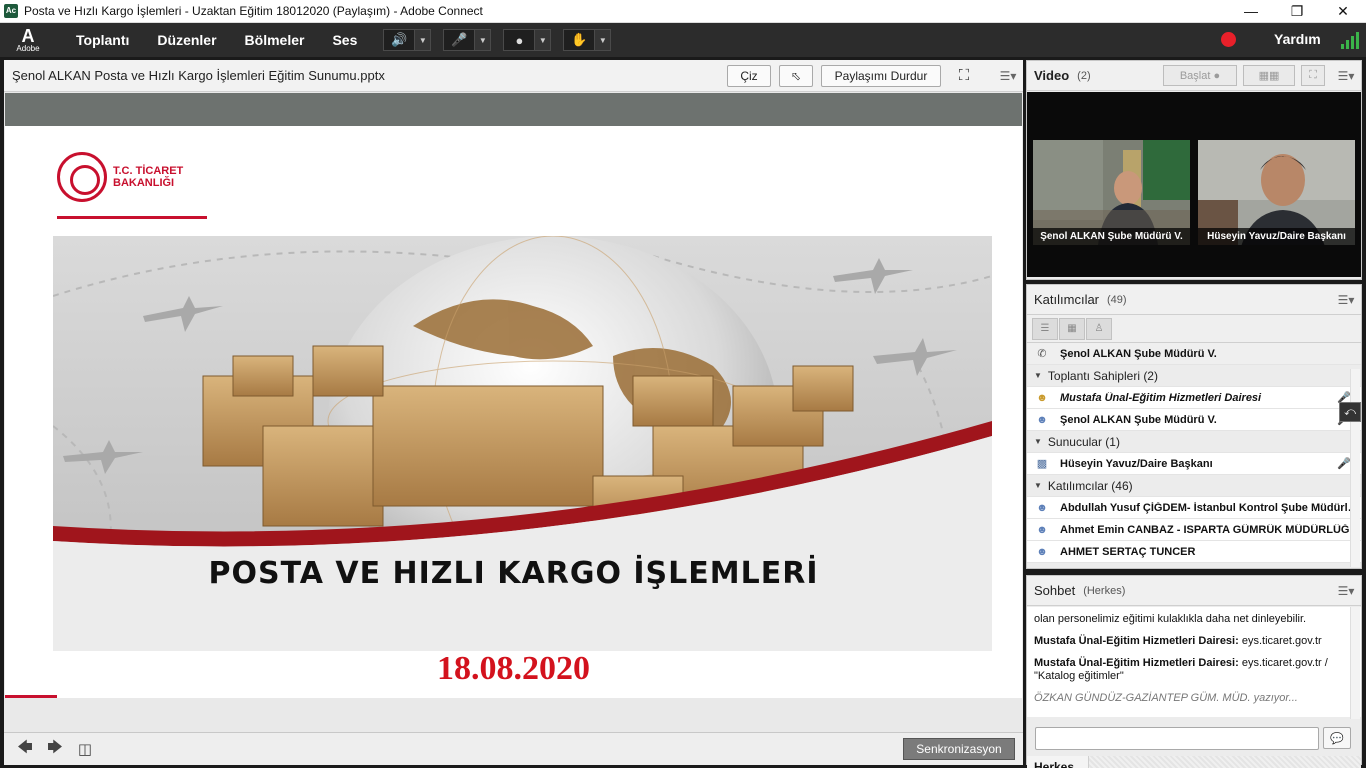  Describe the element at coordinates (1228, 39) in the screenshot. I see `recording-indicator-icon` at that location.